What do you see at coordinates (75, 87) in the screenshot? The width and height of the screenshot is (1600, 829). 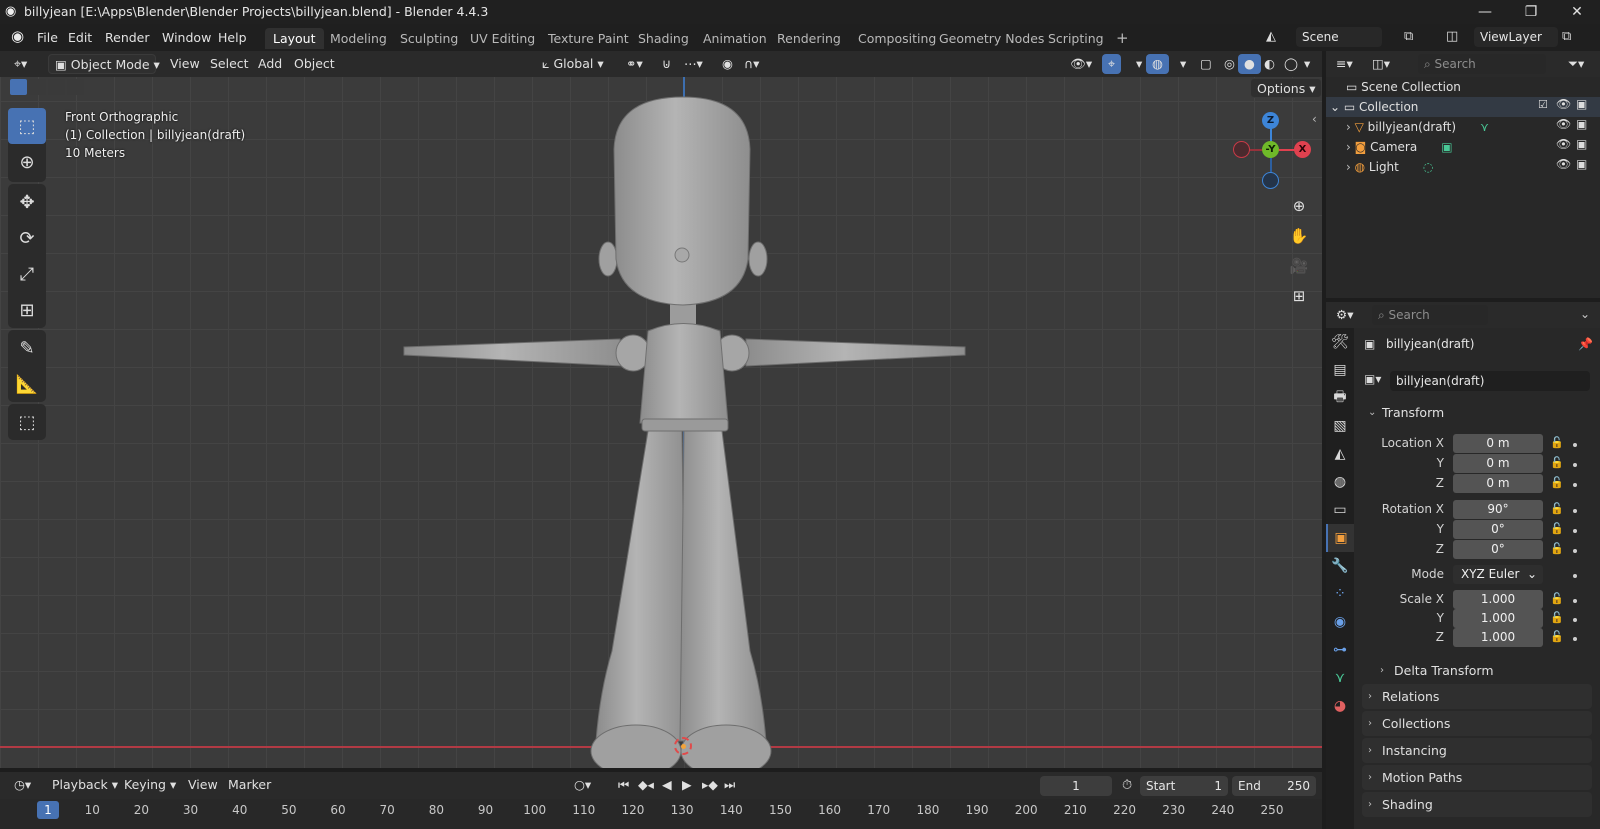 I see `select-intersect-icon` at bounding box center [75, 87].